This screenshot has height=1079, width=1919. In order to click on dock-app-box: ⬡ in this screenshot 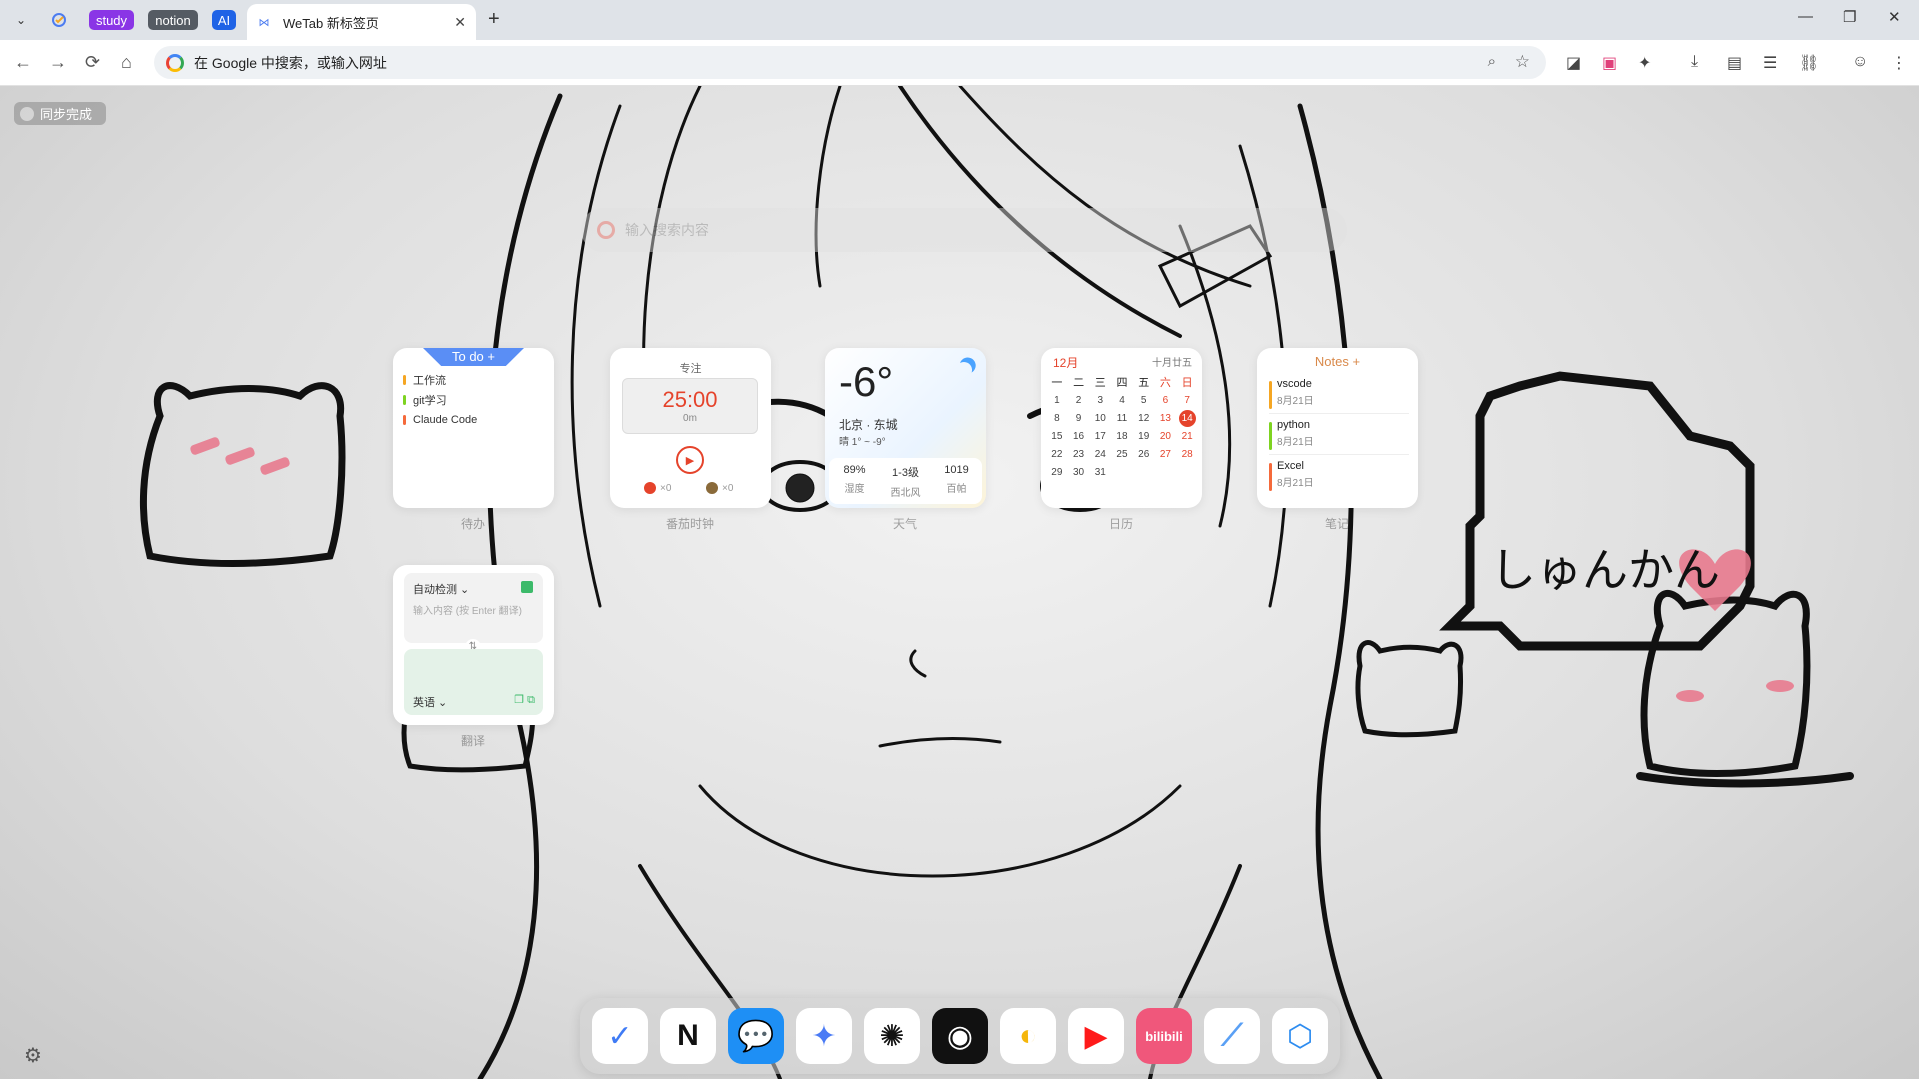, I will do `click(1300, 1036)`.